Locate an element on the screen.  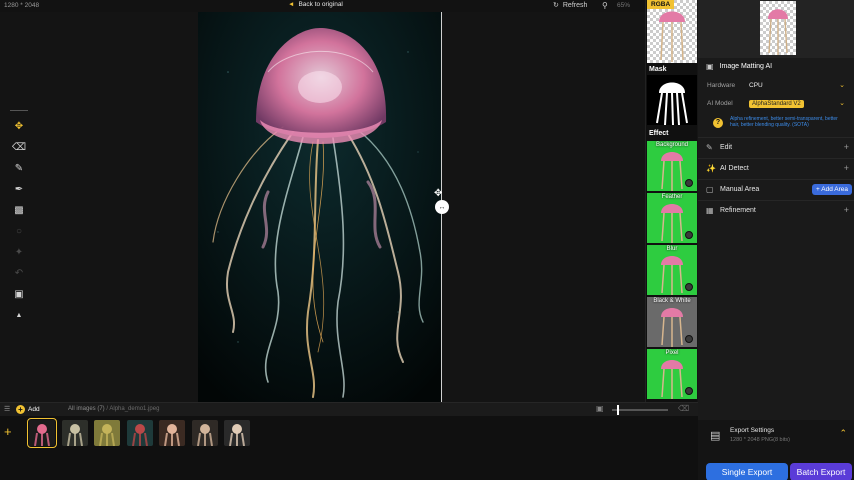
single-export-button: Single Export is located at coordinates (747, 471).